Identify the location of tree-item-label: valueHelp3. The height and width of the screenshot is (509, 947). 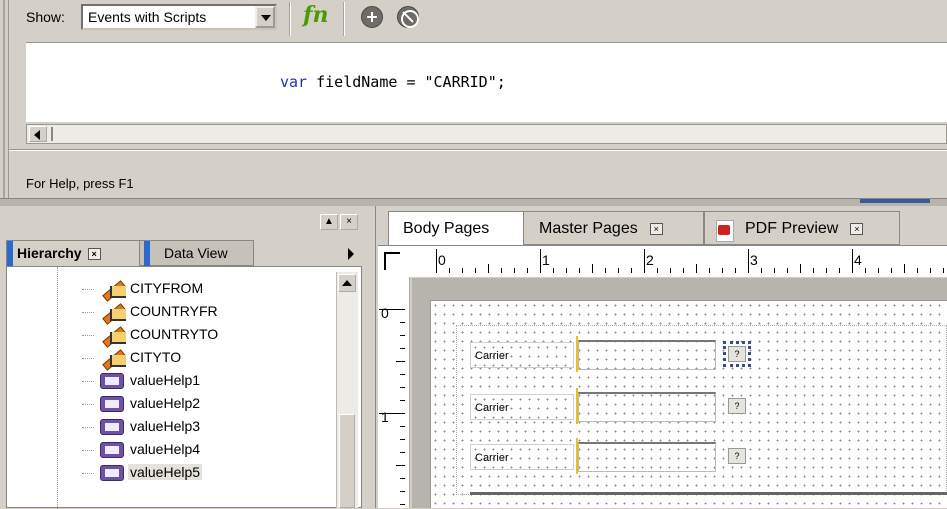
(165, 426).